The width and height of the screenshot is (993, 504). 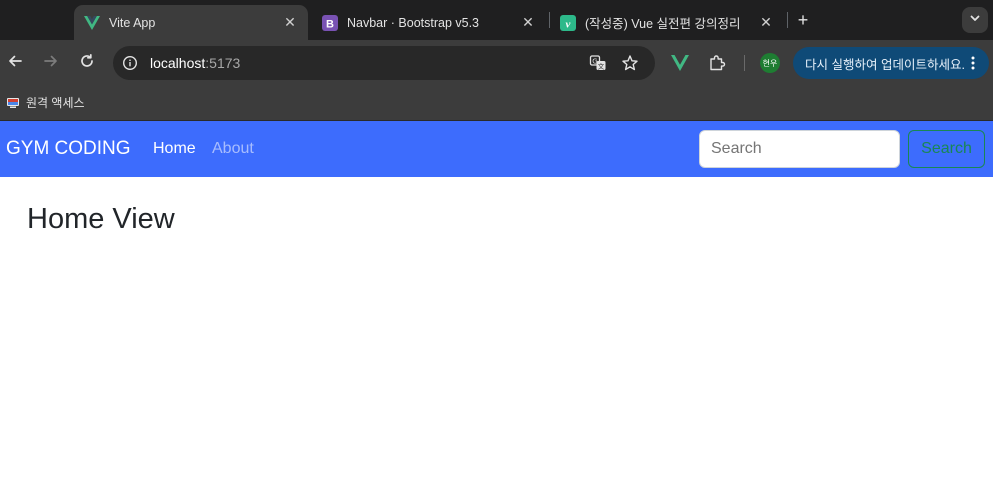 What do you see at coordinates (973, 63) in the screenshot?
I see `kebab-menu-icon` at bounding box center [973, 63].